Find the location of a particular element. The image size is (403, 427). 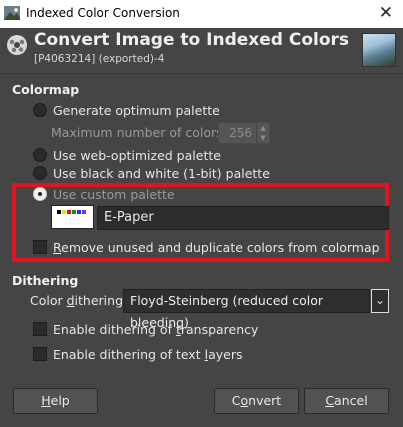

image-thumbnail is located at coordinates (379, 50).